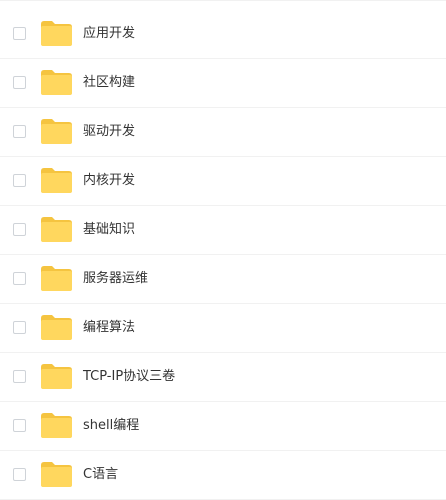 This screenshot has width=446, height=500. What do you see at coordinates (109, 34) in the screenshot?
I see `folder-name: 应用开发` at bounding box center [109, 34].